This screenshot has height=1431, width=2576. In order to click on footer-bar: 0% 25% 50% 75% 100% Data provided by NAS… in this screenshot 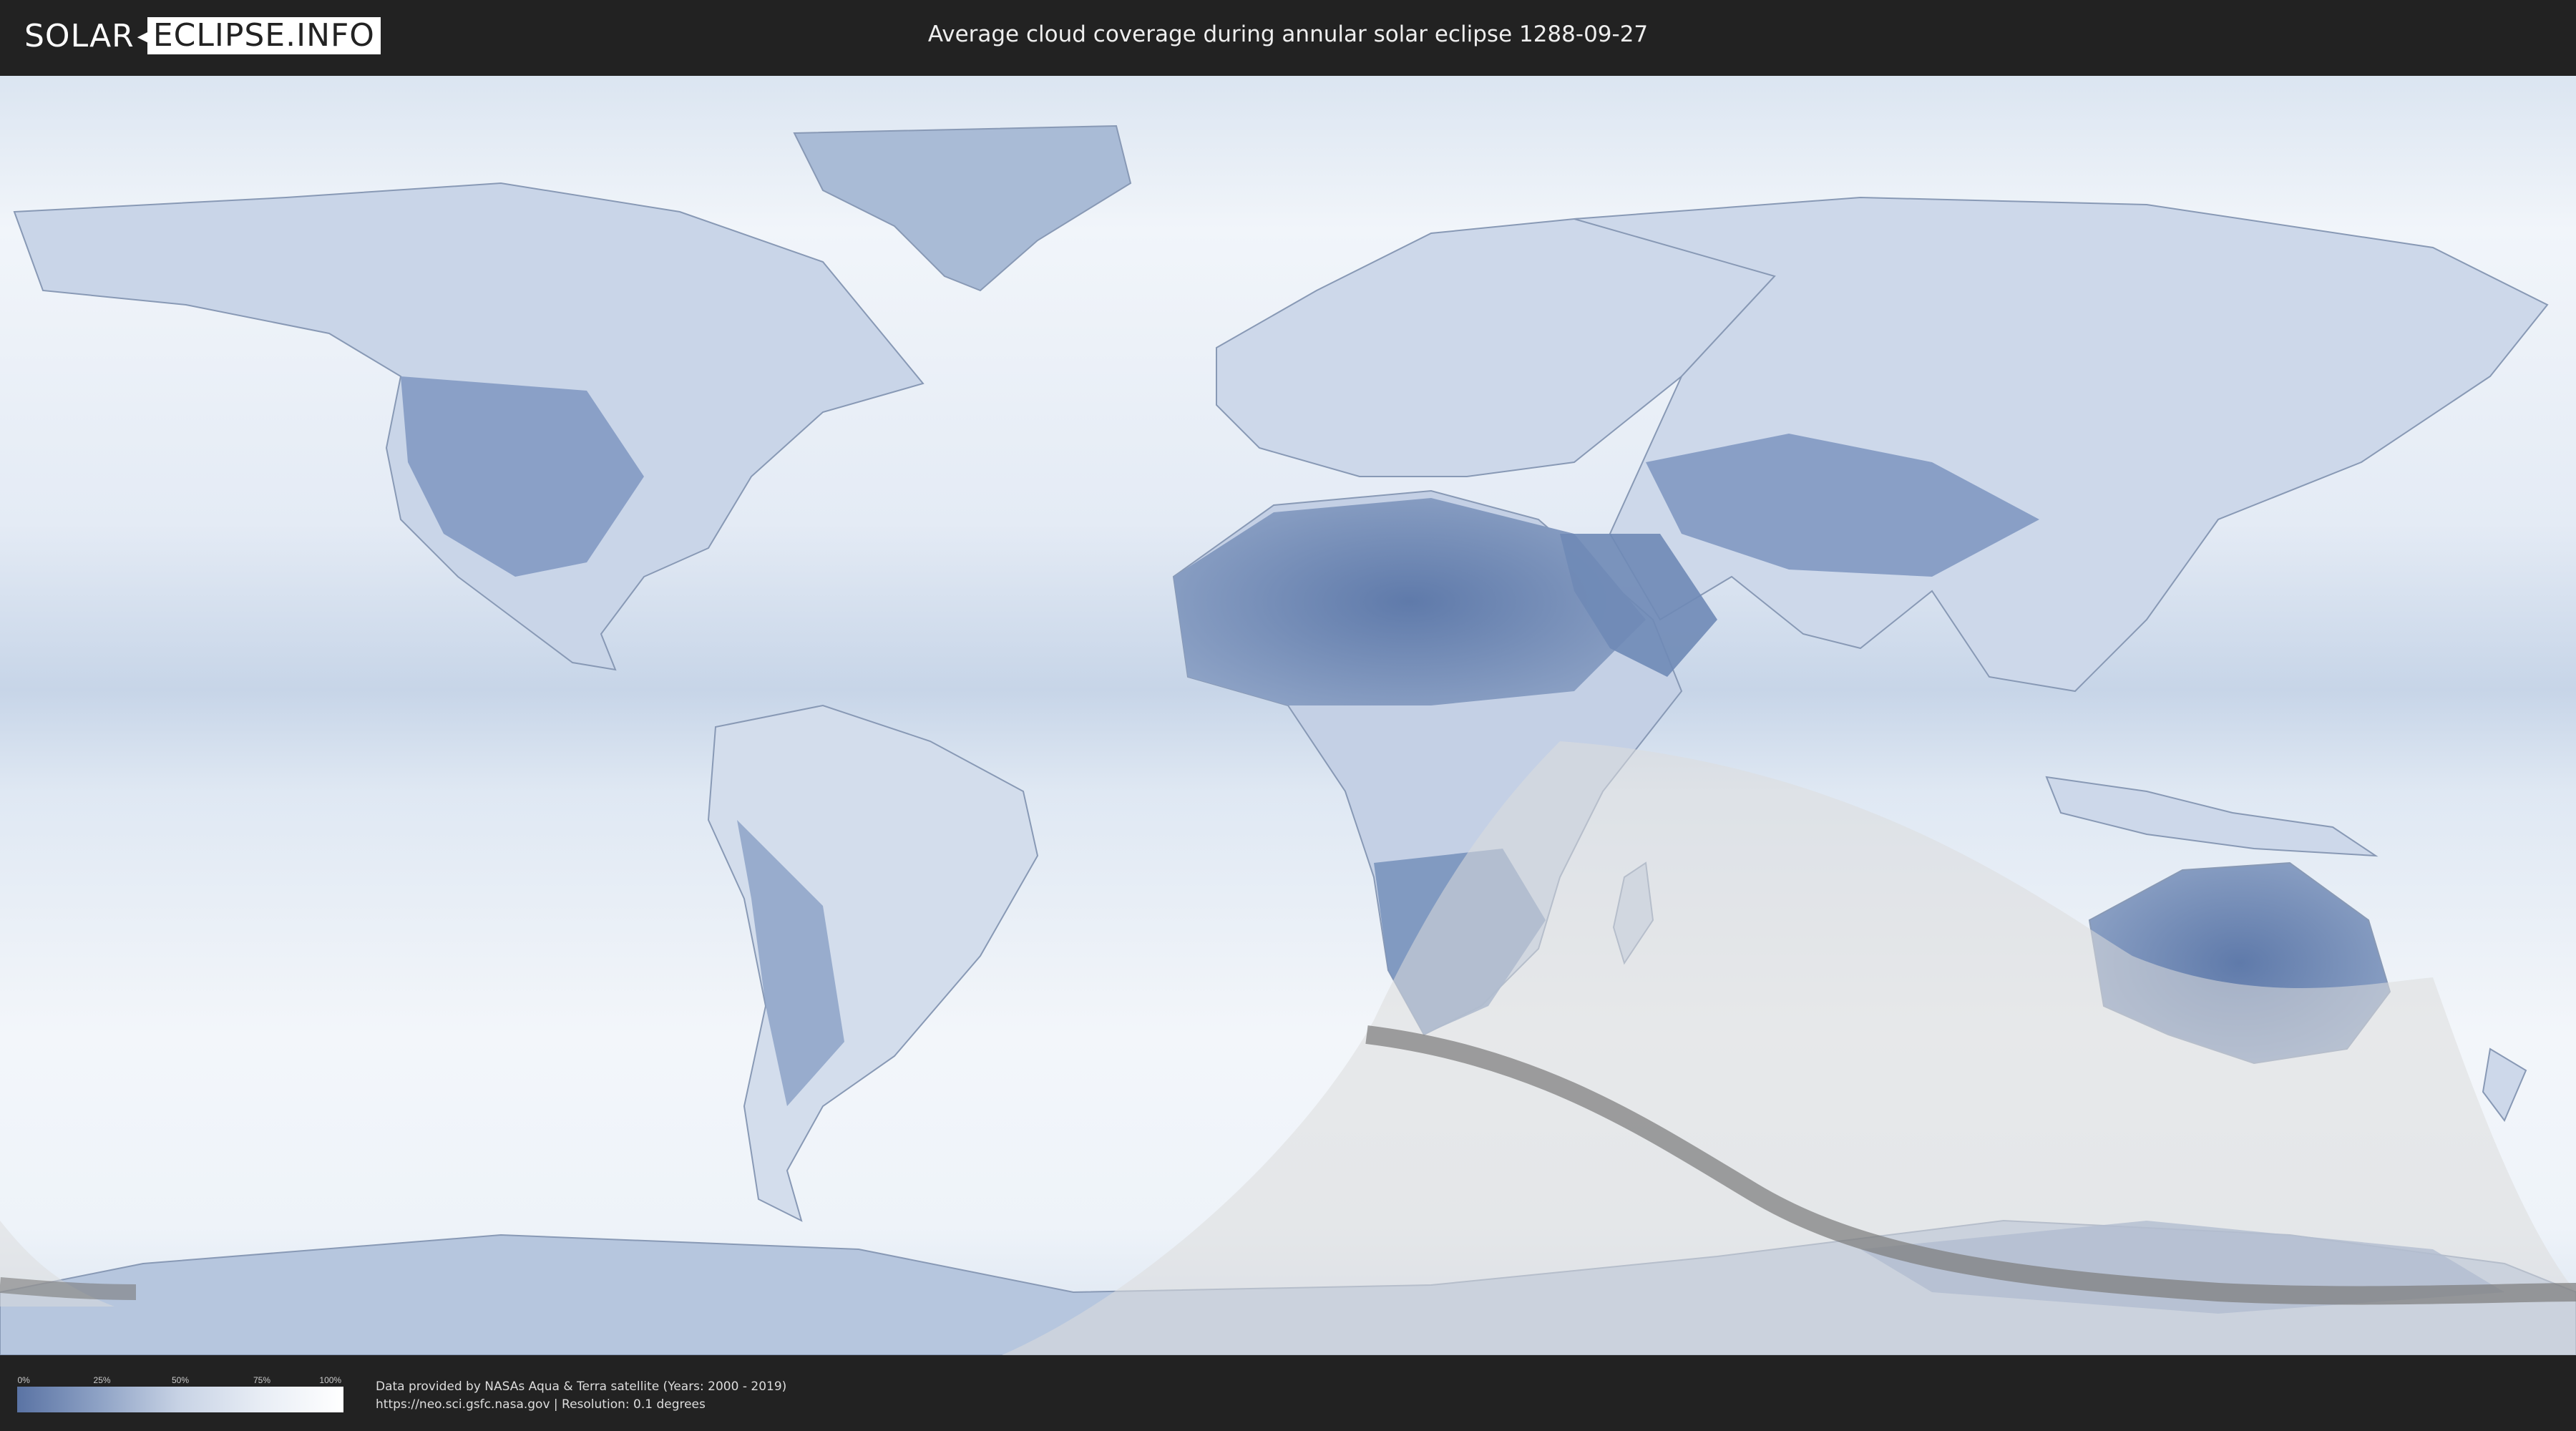, I will do `click(1288, 1394)`.